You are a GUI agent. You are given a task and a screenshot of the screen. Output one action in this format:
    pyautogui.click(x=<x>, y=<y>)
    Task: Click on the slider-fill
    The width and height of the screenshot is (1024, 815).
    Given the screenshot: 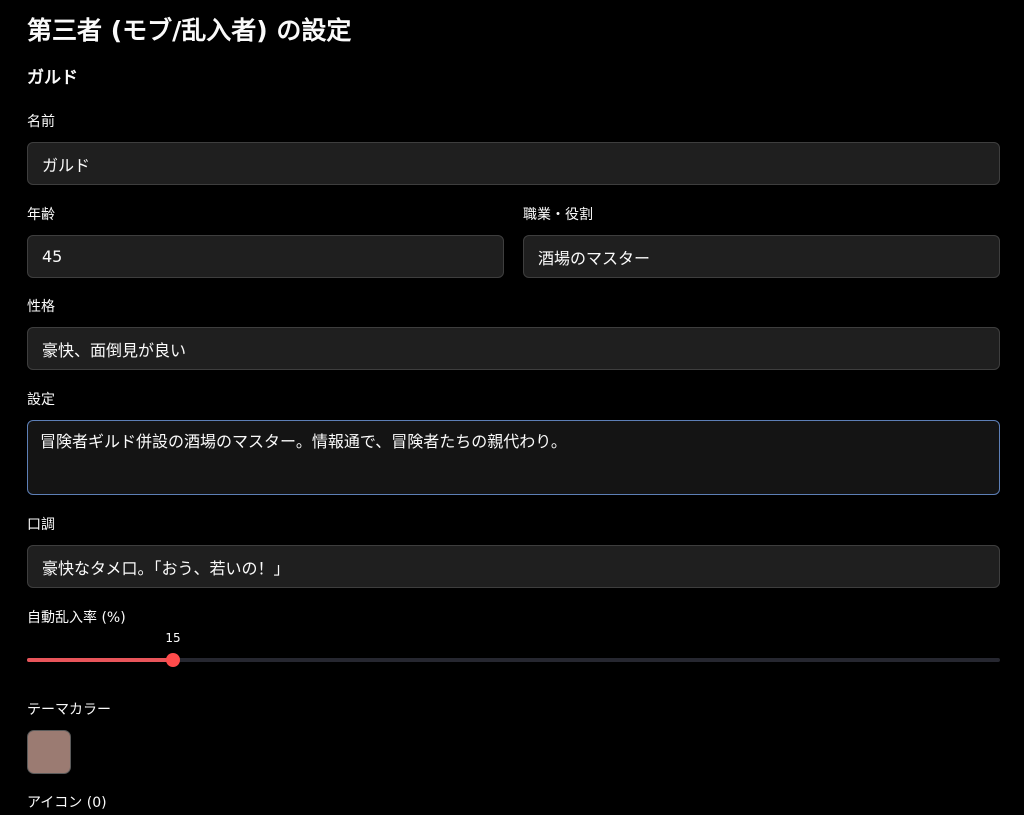 What is the action you would take?
    pyautogui.click(x=100, y=660)
    